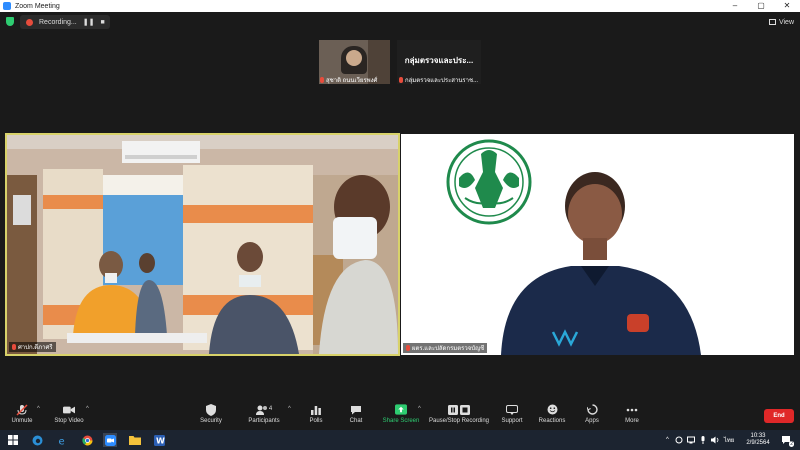 This screenshot has height=450, width=800. Describe the element at coordinates (690, 440) in the screenshot. I see `network-tray-icon` at that location.